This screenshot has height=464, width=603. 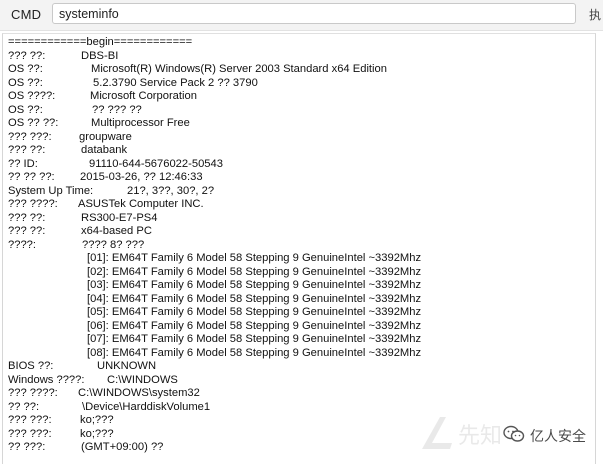 What do you see at coordinates (113, 244) in the screenshot?
I see `output-line-value: ???? 8? ???` at bounding box center [113, 244].